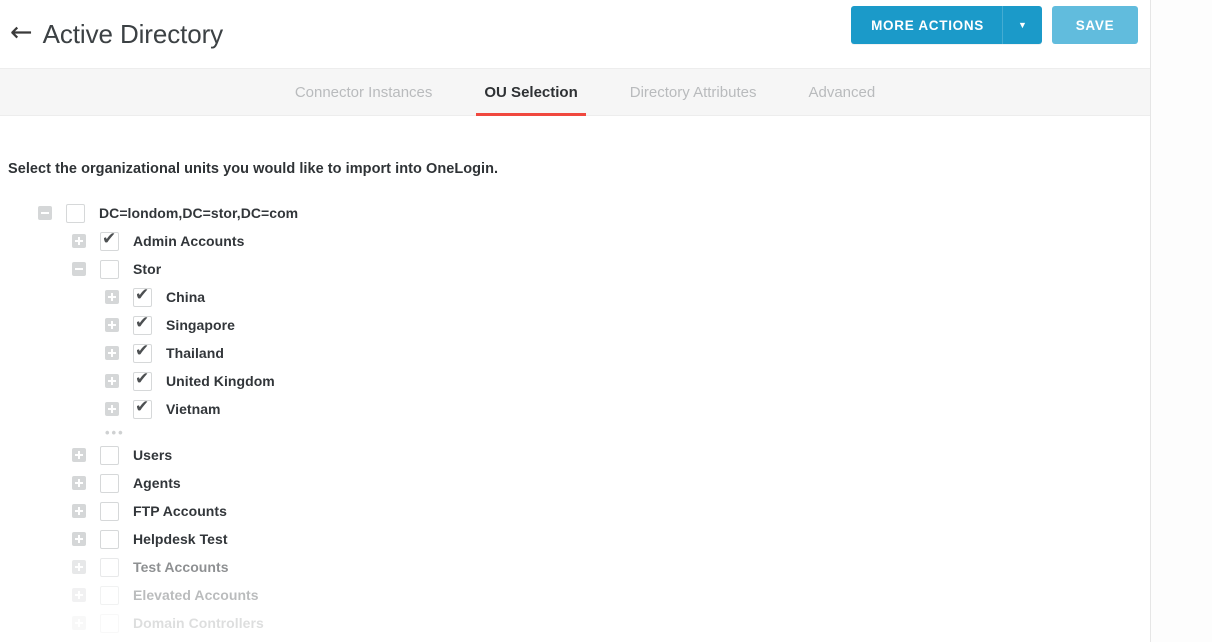  What do you see at coordinates (180, 539) in the screenshot?
I see `ou-label: Helpdesk Test` at bounding box center [180, 539].